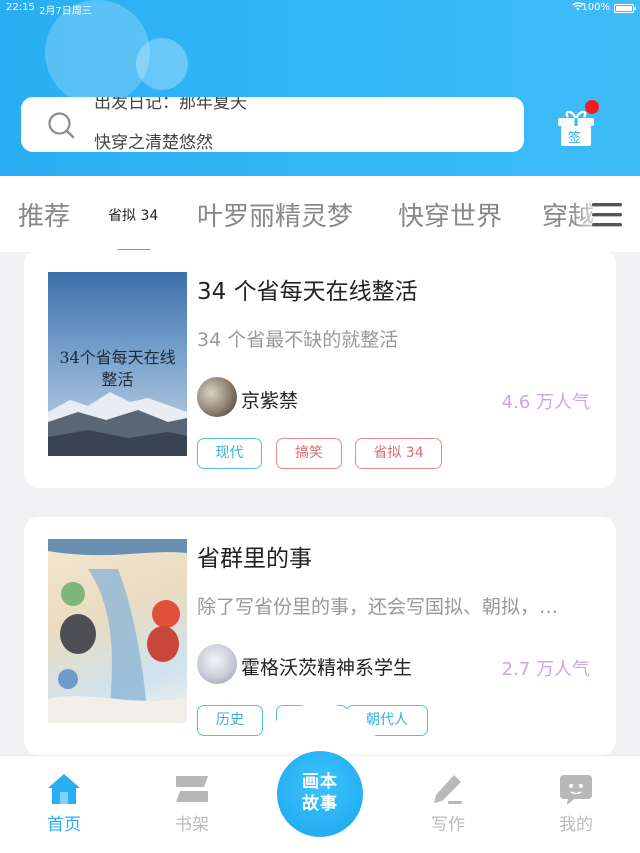  Describe the element at coordinates (576, 825) in the screenshot. I see `nav-mine-label: 我的` at that location.